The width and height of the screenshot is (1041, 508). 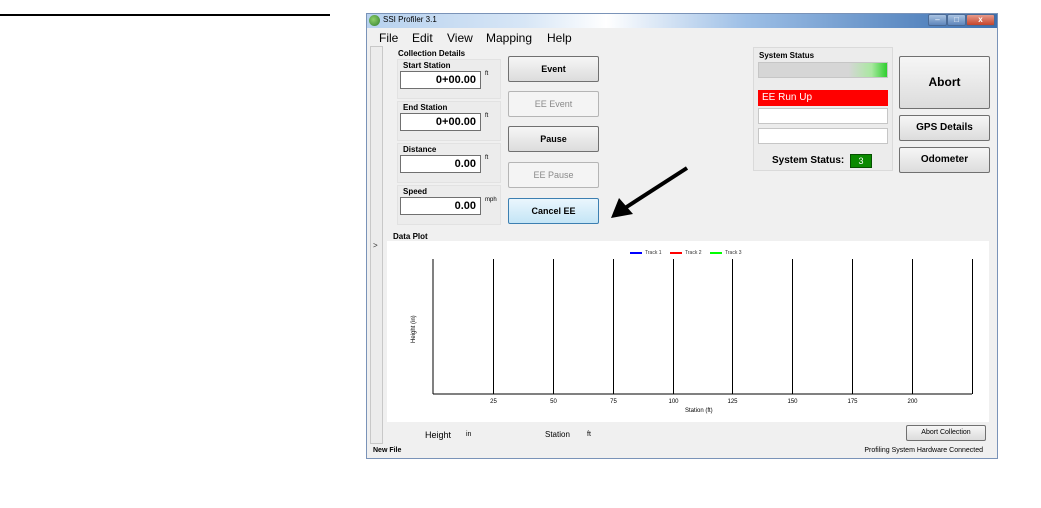 I want to click on gps-details-button: GPS Details, so click(x=944, y=128).